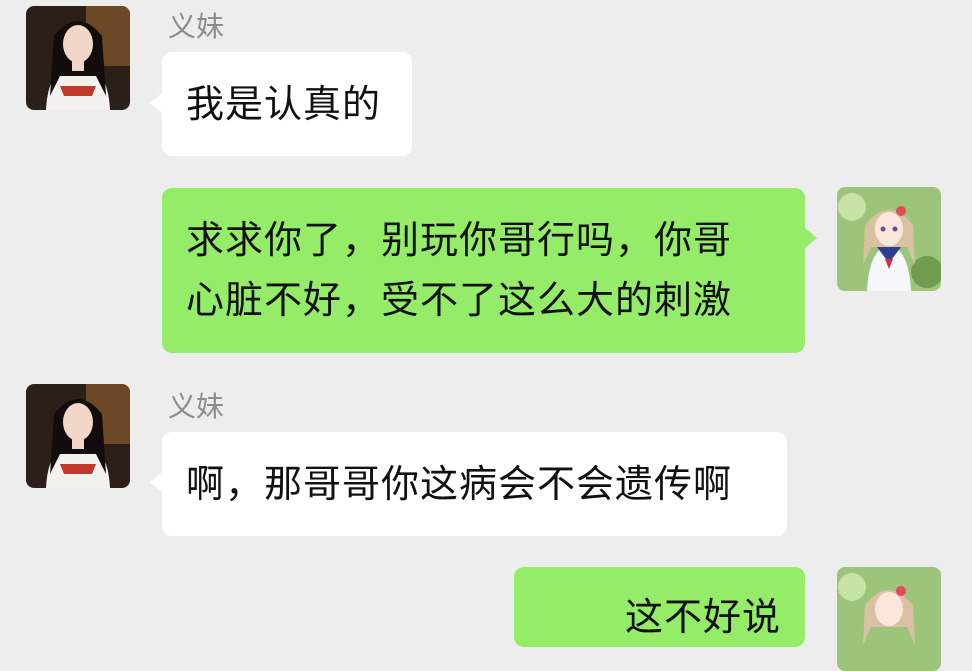  Describe the element at coordinates (459, 240) in the screenshot. I see `message-text-line: 求求你了，别玩你哥行吗，你哥` at that location.